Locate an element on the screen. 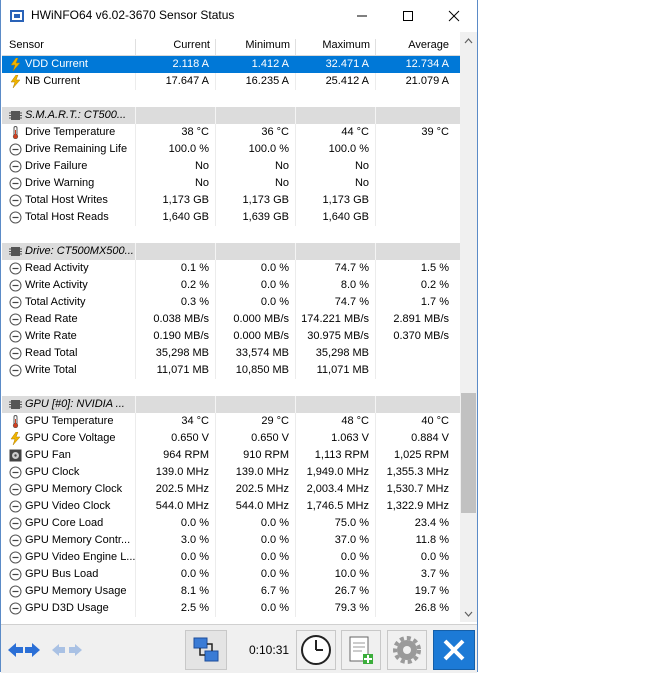 Image resolution: width=666 pixels, height=673 pixels. value-min: 33,574 MB is located at coordinates (262, 353).